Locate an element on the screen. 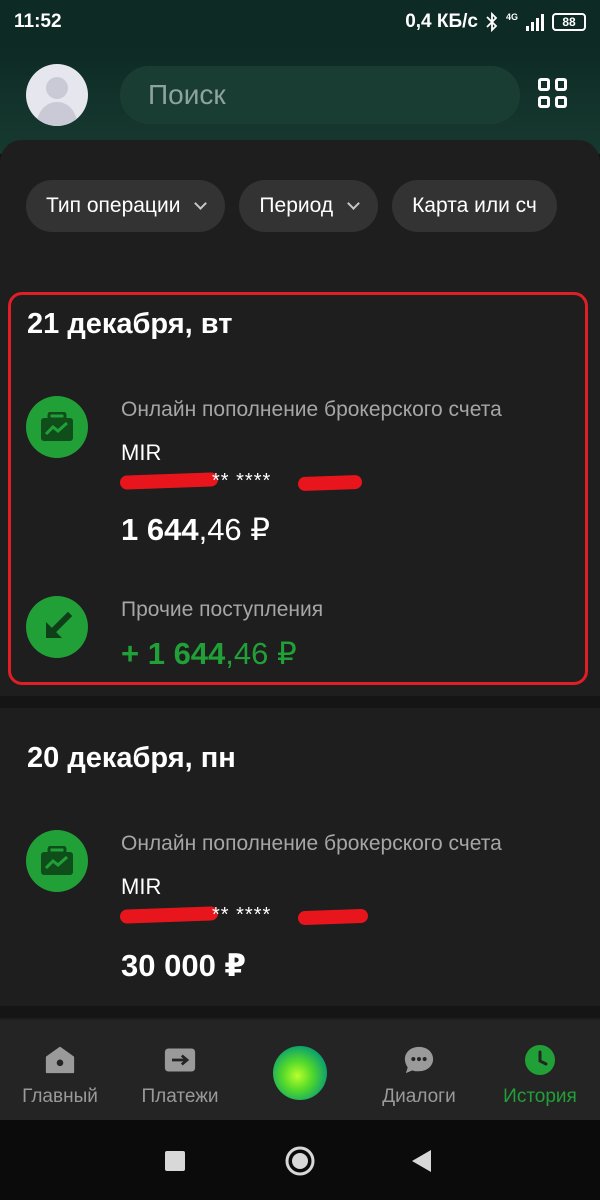 The image size is (600, 1200). amount-integer: 30 000 ₽ is located at coordinates (183, 965).